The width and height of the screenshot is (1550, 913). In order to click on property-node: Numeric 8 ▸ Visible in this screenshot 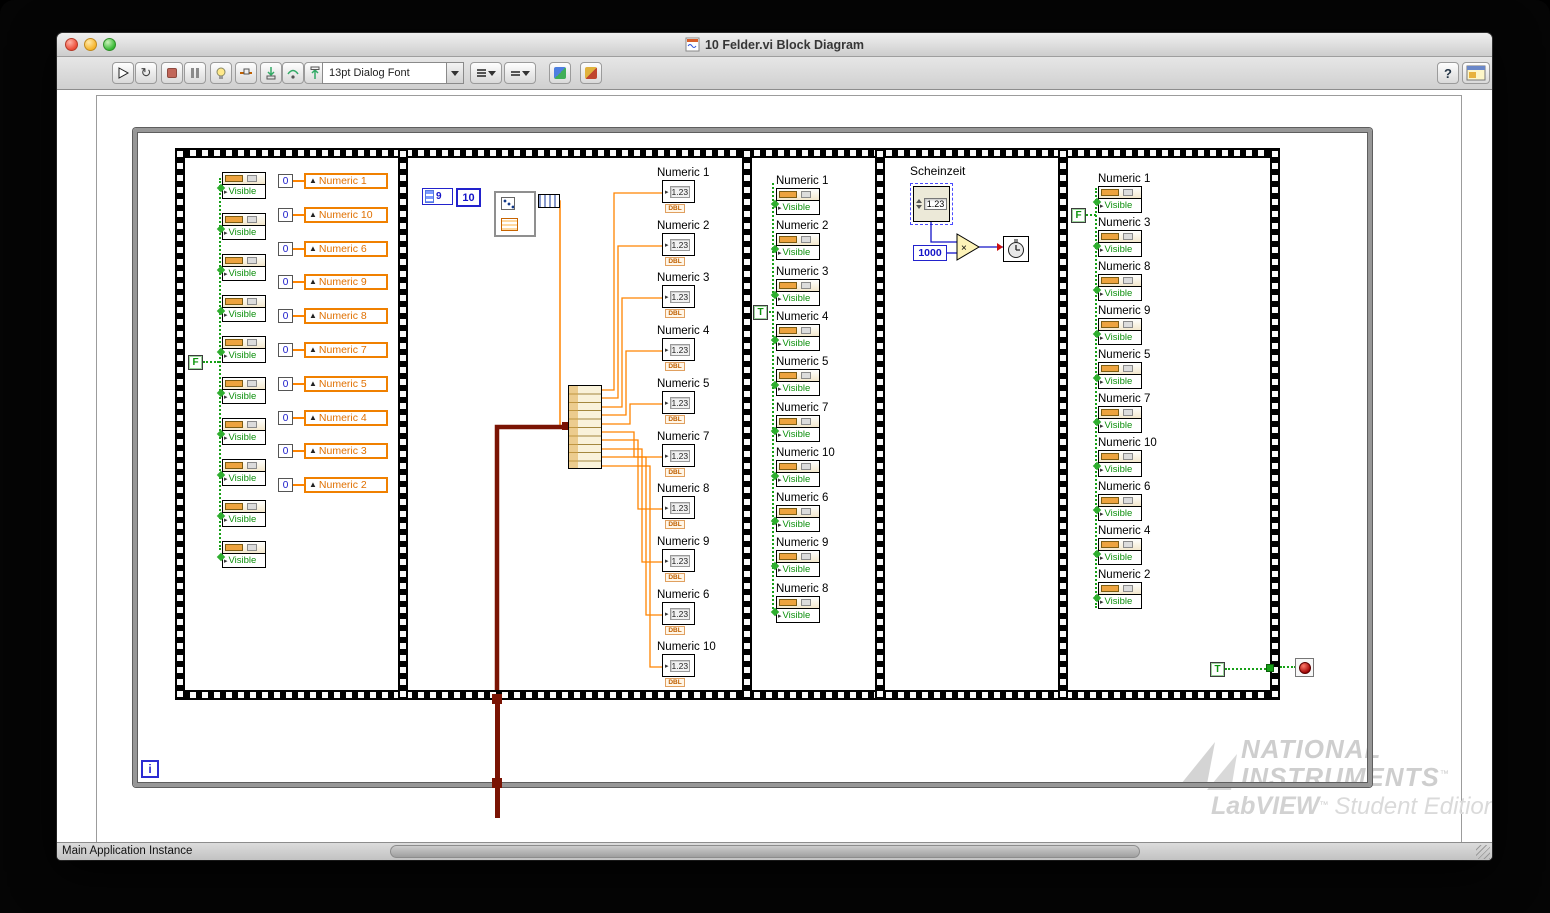, I will do `click(1121, 281)`.